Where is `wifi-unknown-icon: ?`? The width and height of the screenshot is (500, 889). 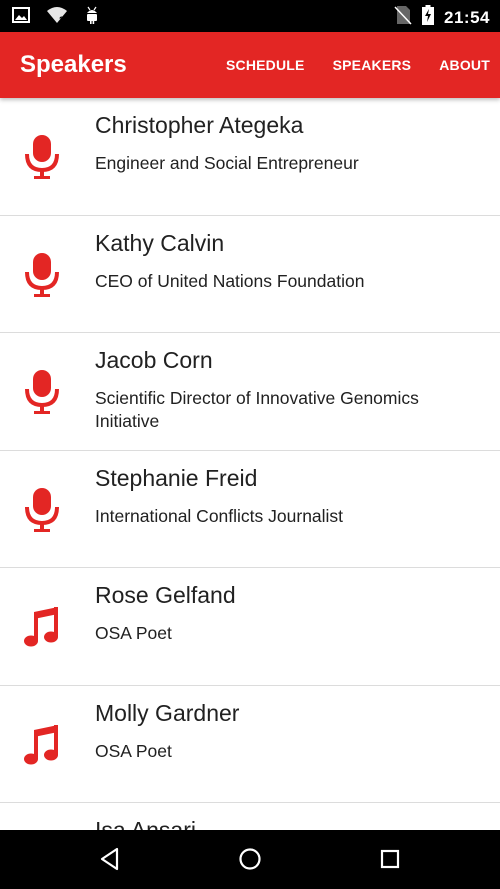
wifi-unknown-icon: ? is located at coordinates (57, 17).